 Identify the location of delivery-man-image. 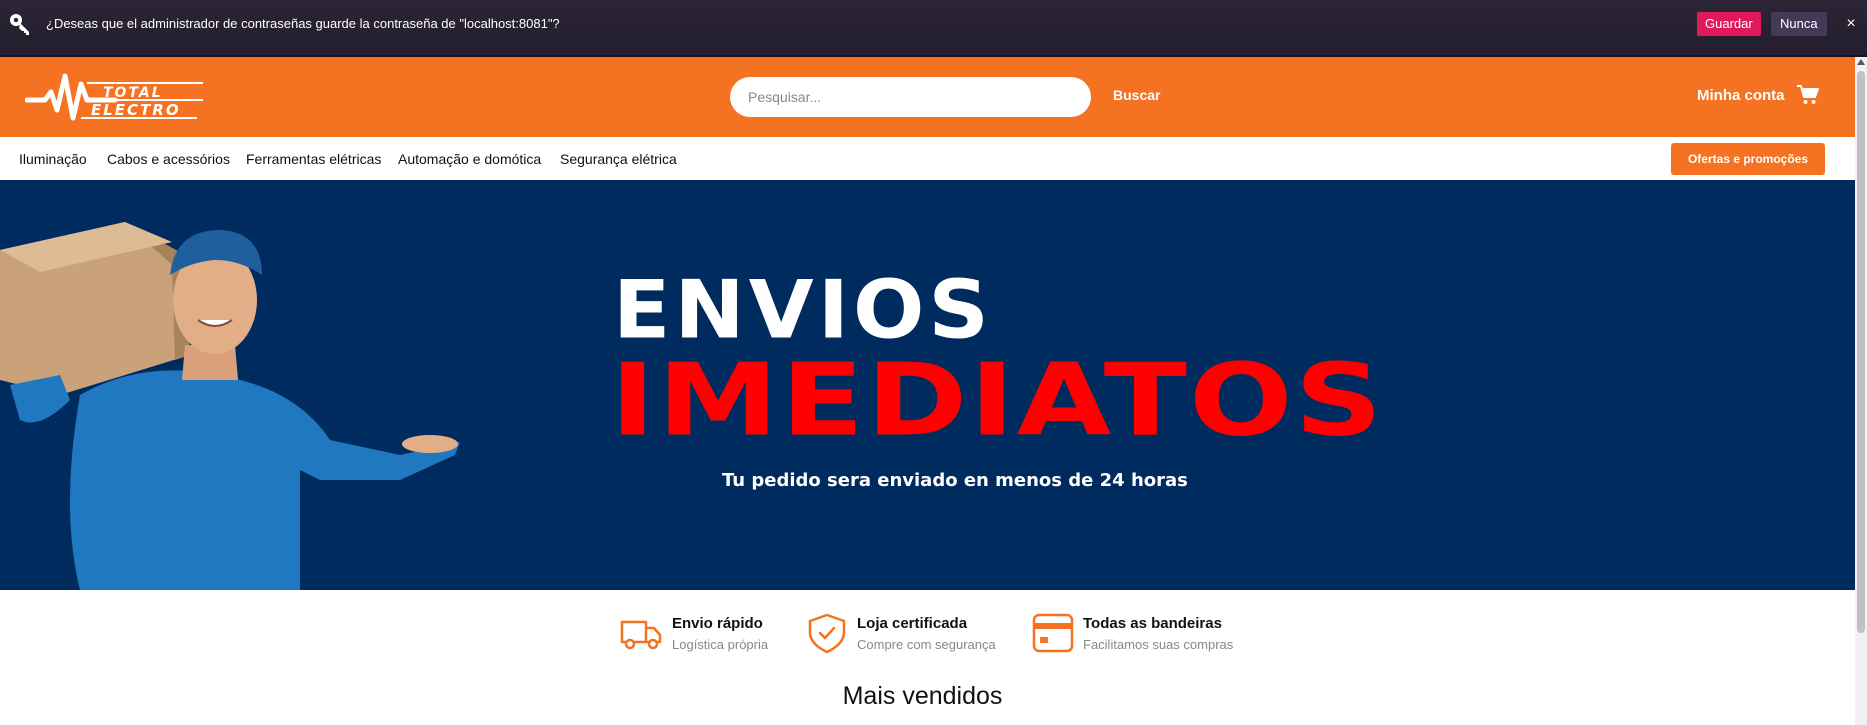
(230, 406).